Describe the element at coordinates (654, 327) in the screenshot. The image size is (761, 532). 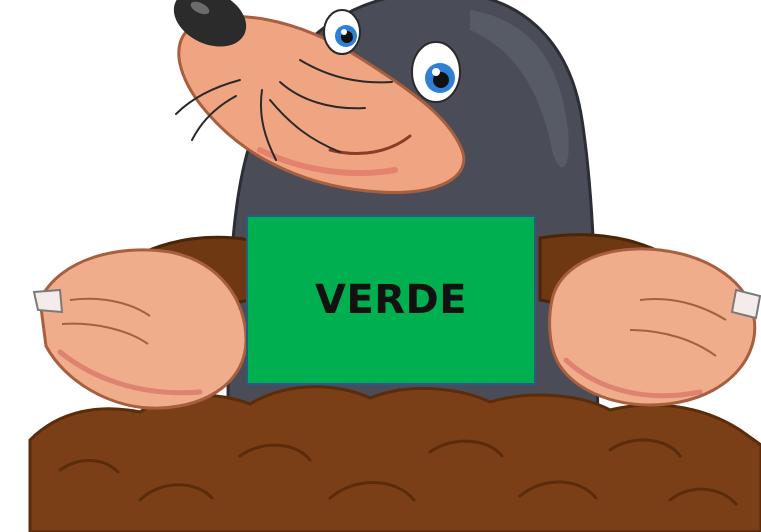
I see `mole-paw-right` at that location.